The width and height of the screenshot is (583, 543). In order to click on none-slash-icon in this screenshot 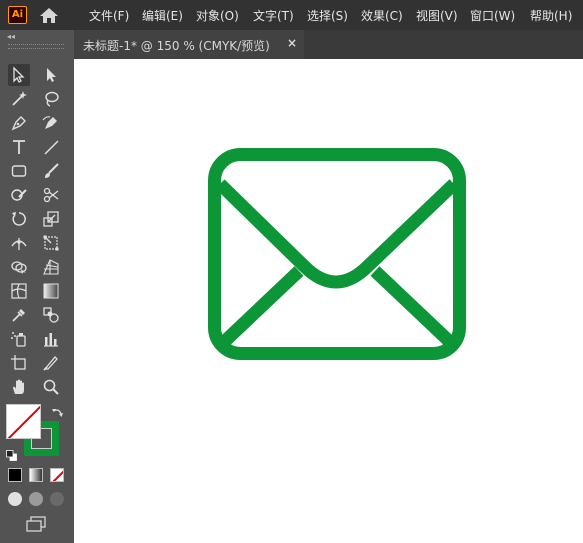, I will do `click(23, 421)`.